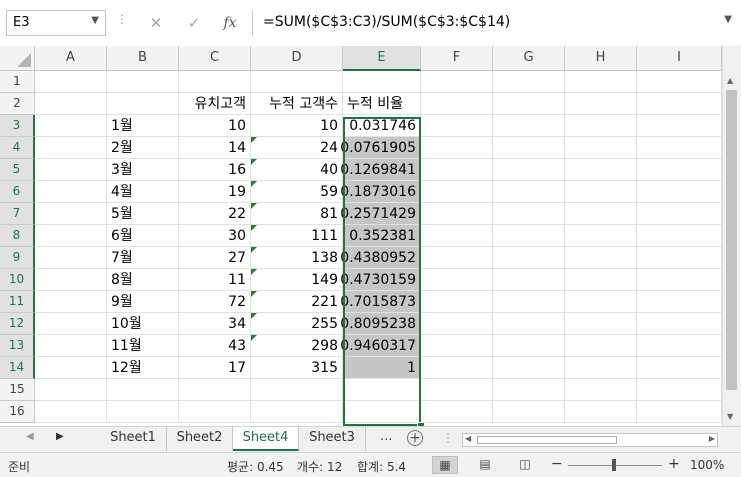  What do you see at coordinates (17, 236) in the screenshot?
I see `row-header-8: 8` at bounding box center [17, 236].